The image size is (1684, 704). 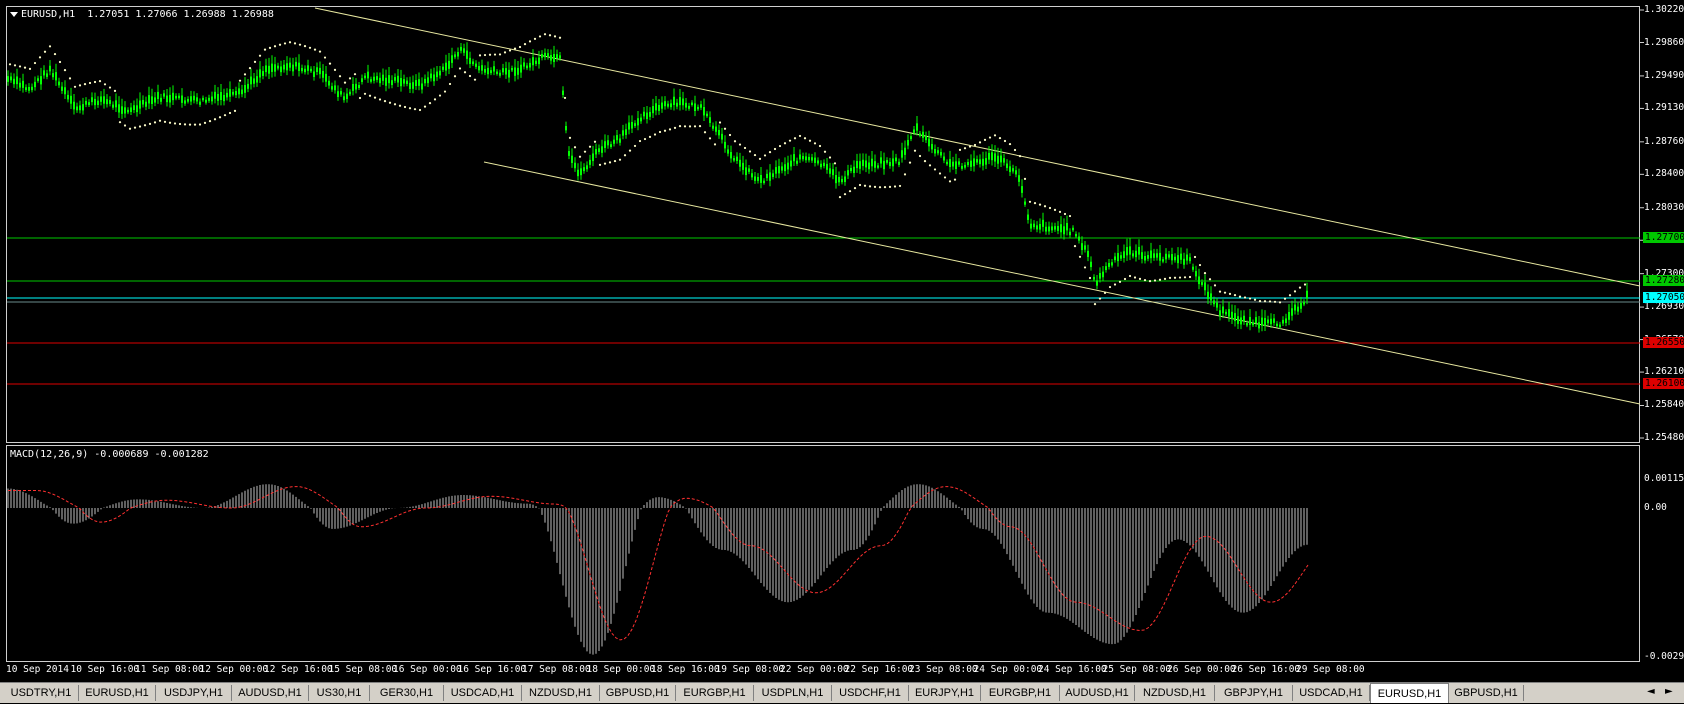 What do you see at coordinates (169, 669) in the screenshot?
I see `time-axis-label: 11 Sep 08:00` at bounding box center [169, 669].